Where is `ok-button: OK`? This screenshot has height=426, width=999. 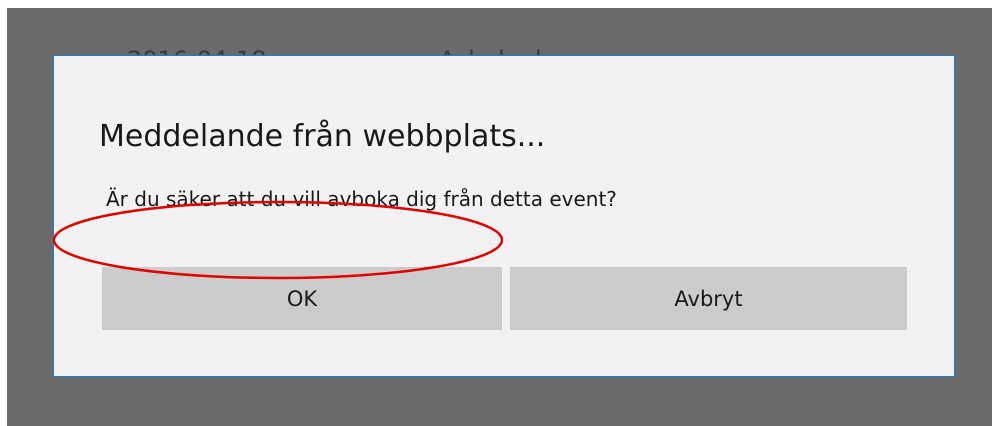 ok-button: OK is located at coordinates (302, 298).